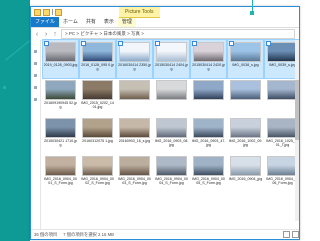 The height and width of the screenshot is (241, 320). I want to click on file-item: 201609190945 52.jpg, so click(60, 97).